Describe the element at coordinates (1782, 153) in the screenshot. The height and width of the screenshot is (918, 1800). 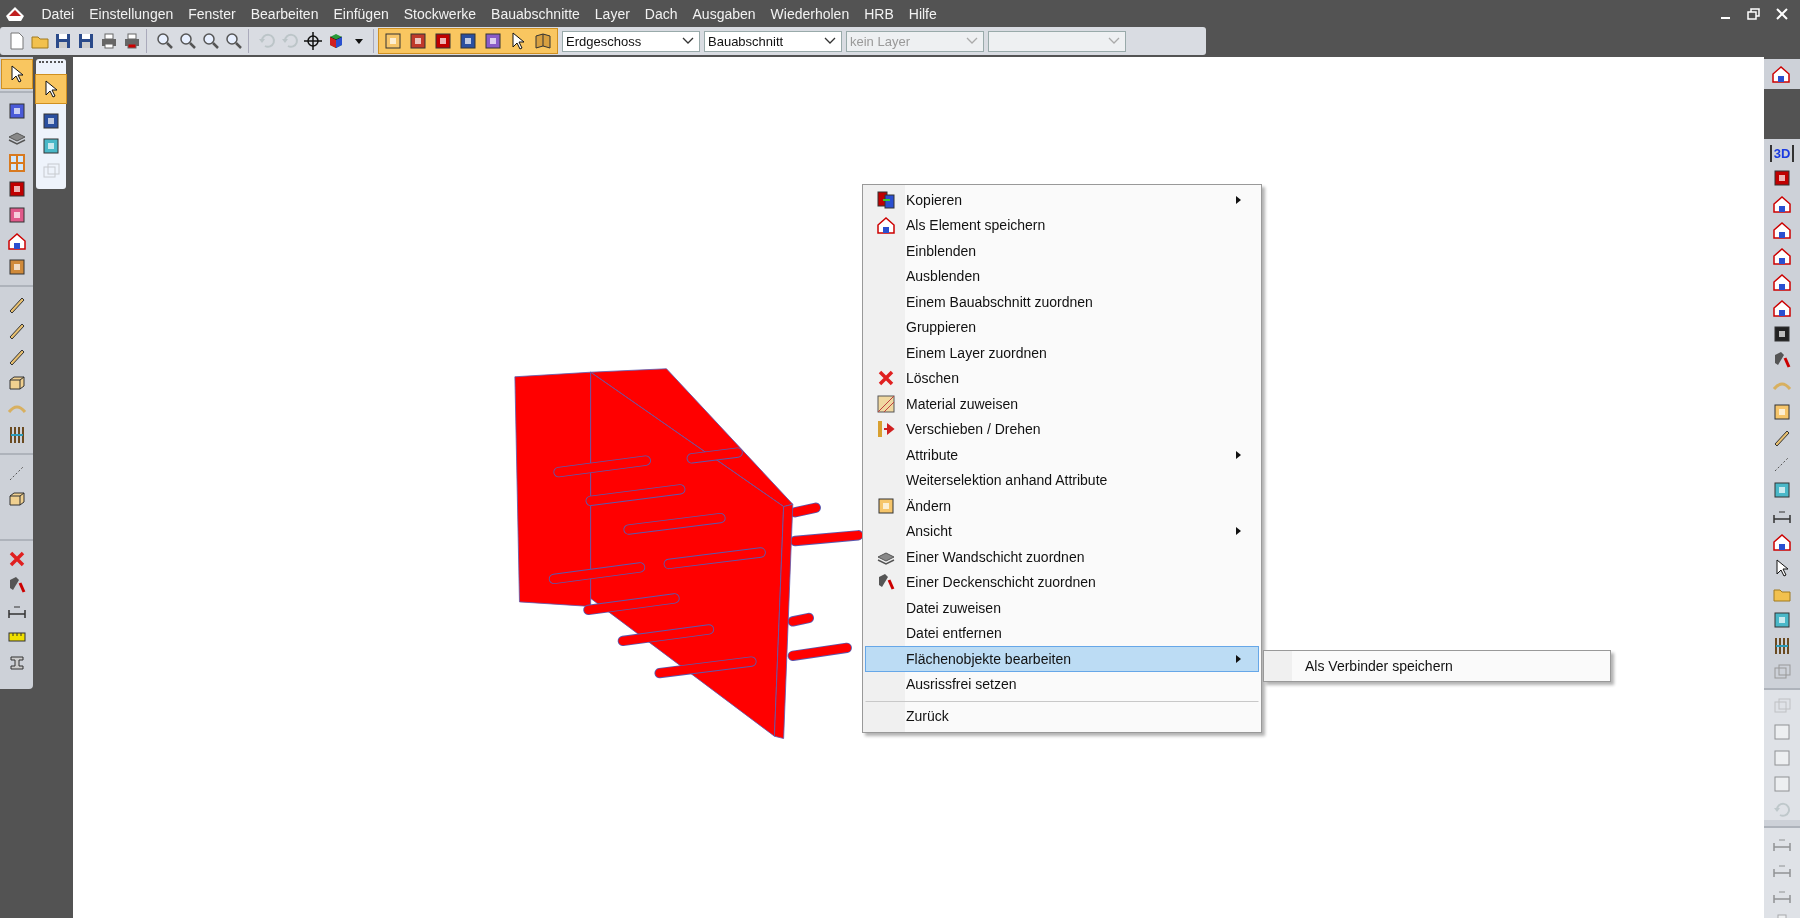
I see `3d-view-button: 3D` at that location.